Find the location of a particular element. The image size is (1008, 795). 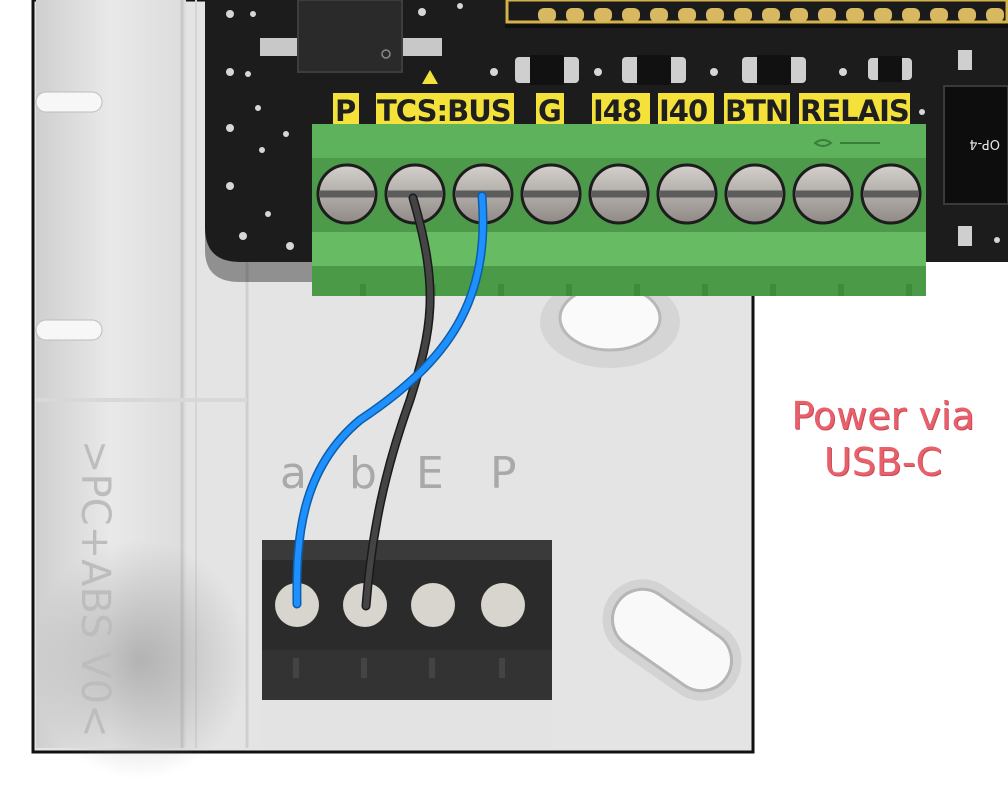

base-label-e: E is located at coordinates (430, 473).